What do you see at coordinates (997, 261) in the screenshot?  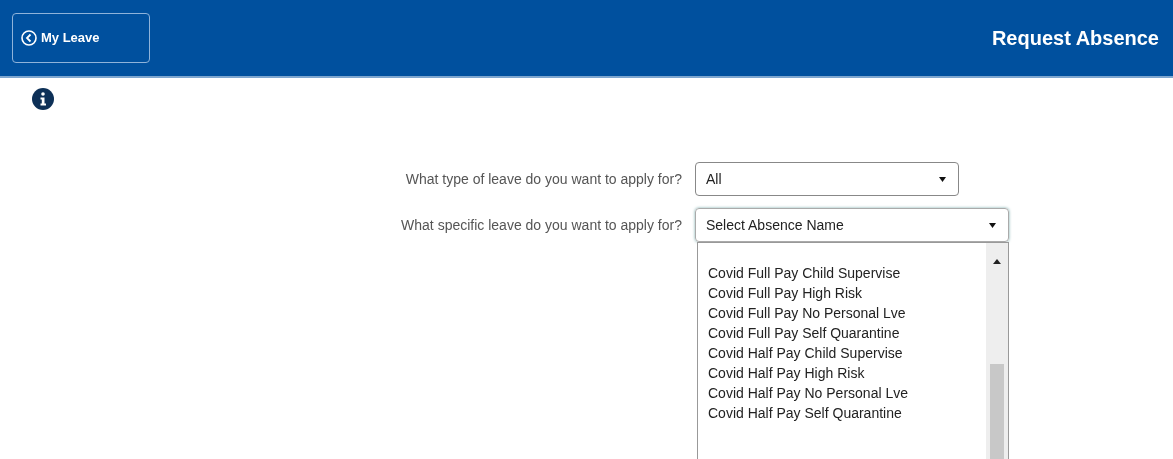 I see `scroll-up-arrow-icon` at bounding box center [997, 261].